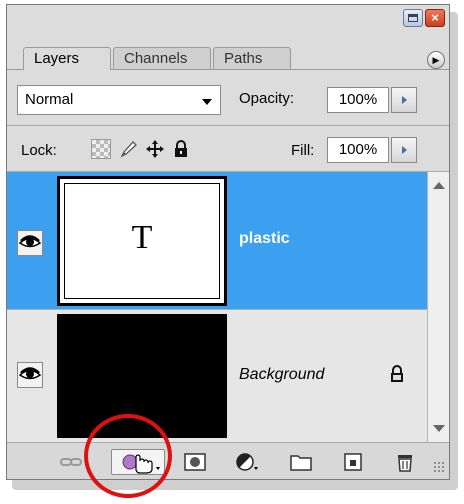  I want to click on fill-input: 100%, so click(358, 150).